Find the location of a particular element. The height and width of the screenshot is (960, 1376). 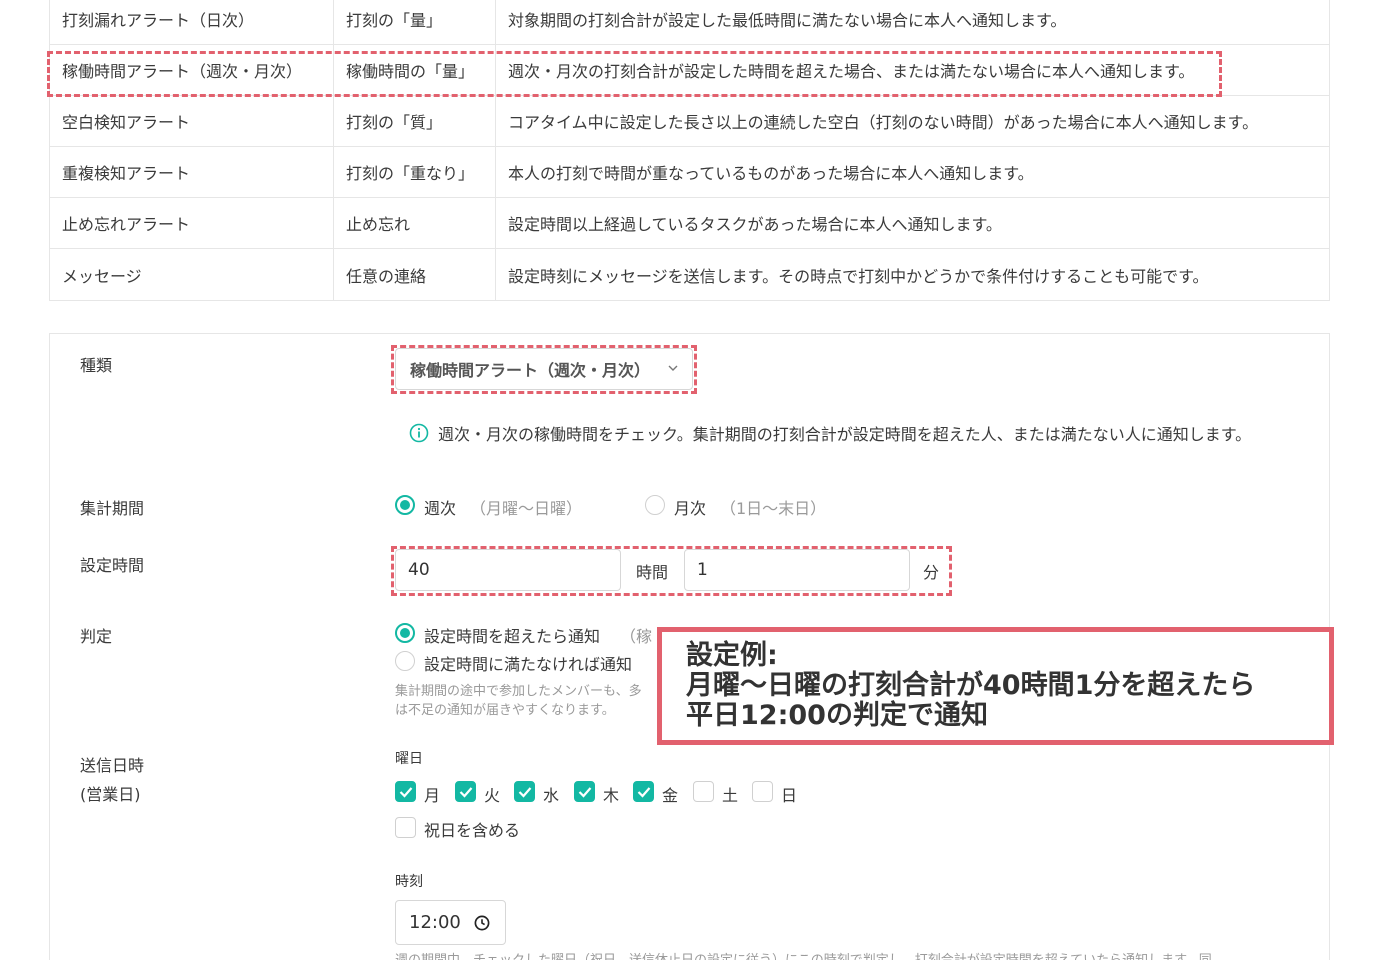

weekday-checkbox-sun is located at coordinates (762, 791).